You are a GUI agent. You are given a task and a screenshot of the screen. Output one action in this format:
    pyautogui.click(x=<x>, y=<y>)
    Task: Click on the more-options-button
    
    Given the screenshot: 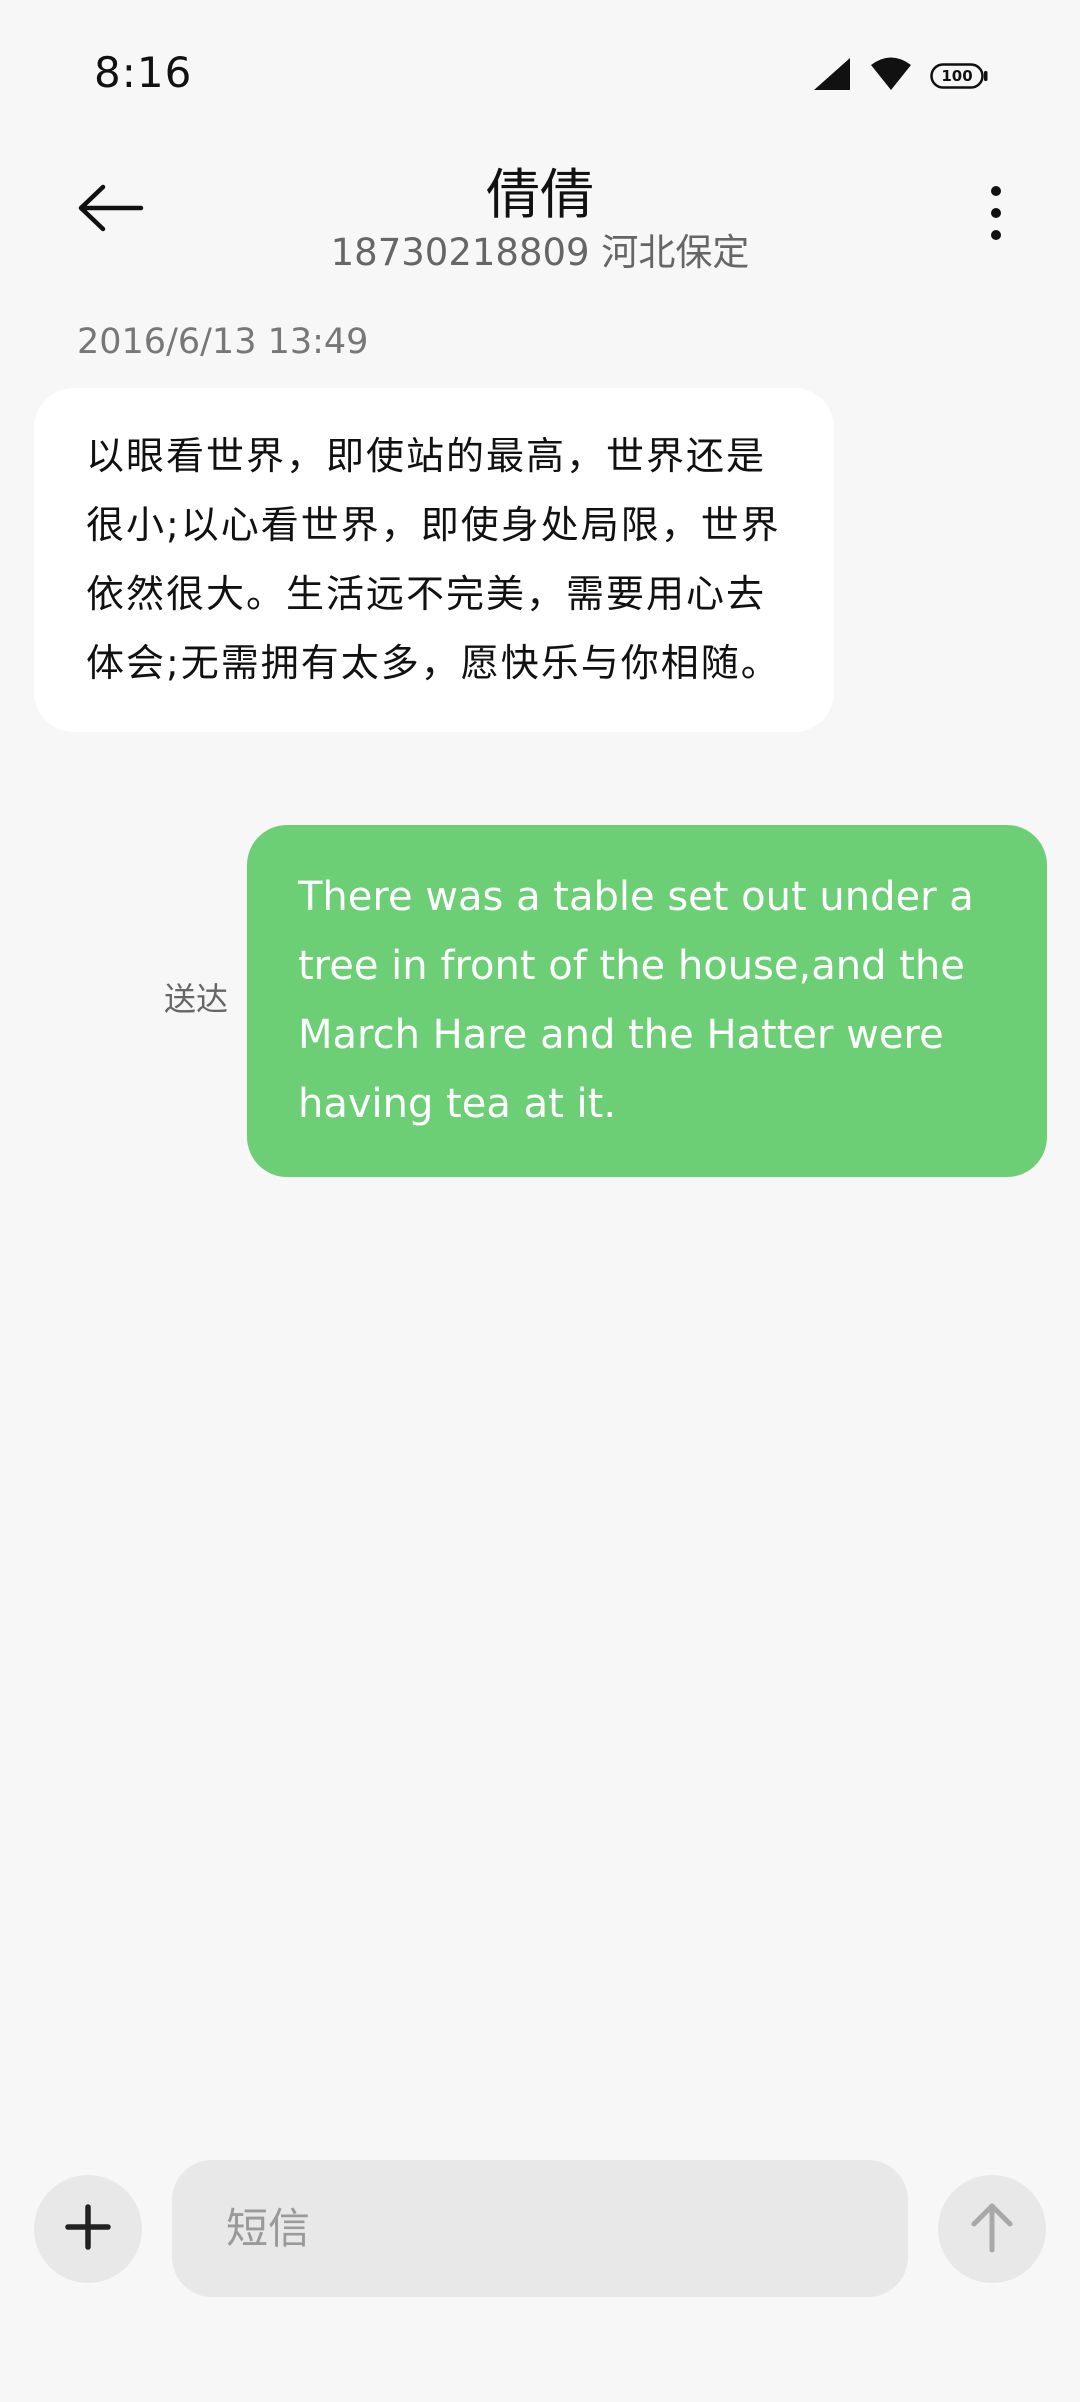 What is the action you would take?
    pyautogui.click(x=996, y=215)
    